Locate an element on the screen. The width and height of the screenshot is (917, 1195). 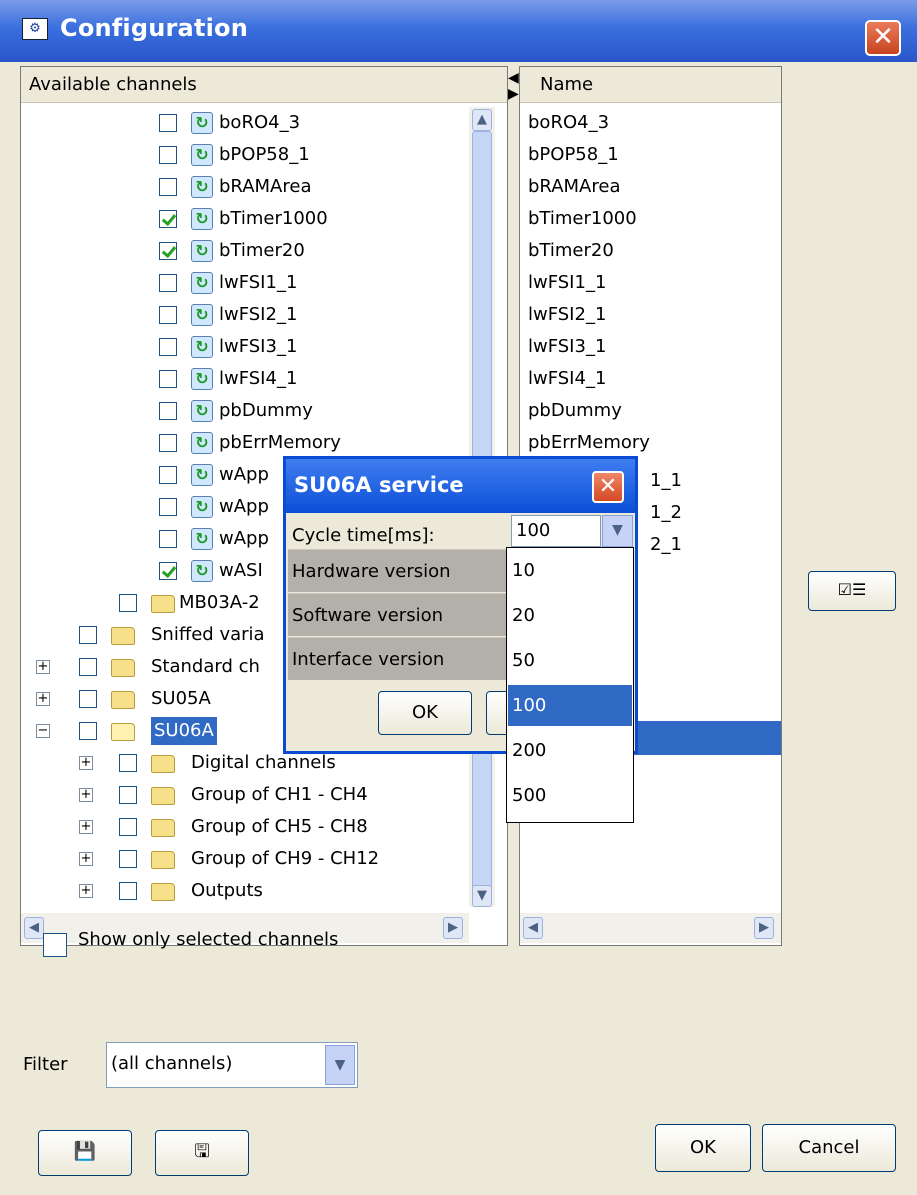
collapse-icon: − is located at coordinates (43, 731).